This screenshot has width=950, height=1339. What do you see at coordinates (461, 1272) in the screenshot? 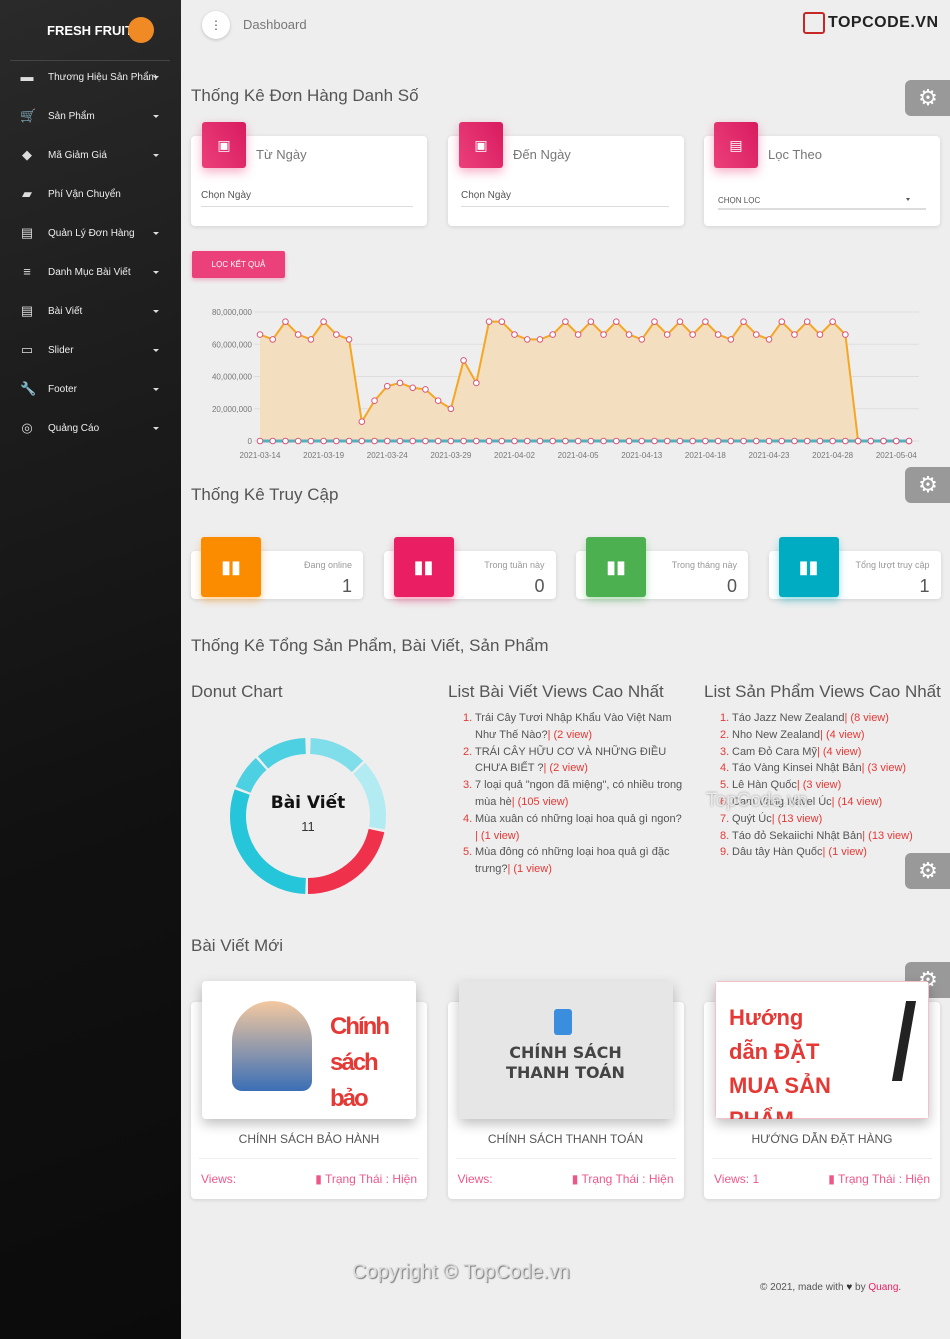
I see `copyright-watermark: Copyright © TopCode.vn` at bounding box center [461, 1272].